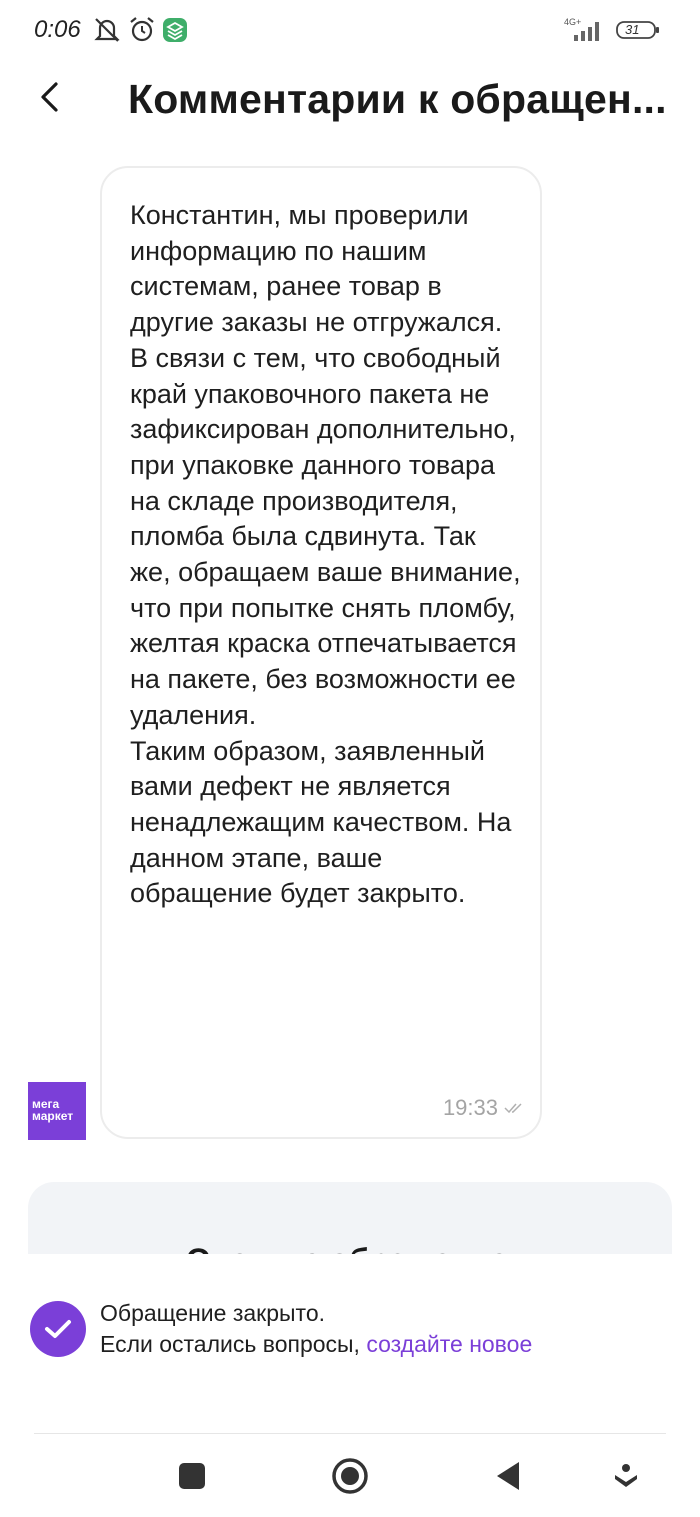  I want to click on navigation-bar, so click(350, 1475).